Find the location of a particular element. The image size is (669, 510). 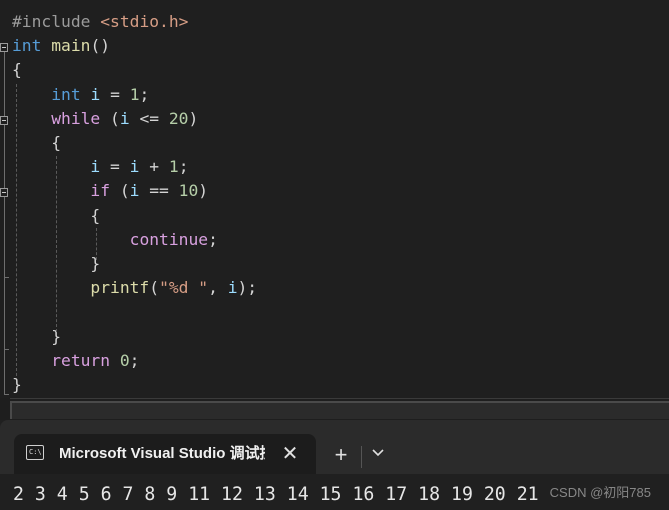

code-line: while (i <= 20) is located at coordinates (105, 119).